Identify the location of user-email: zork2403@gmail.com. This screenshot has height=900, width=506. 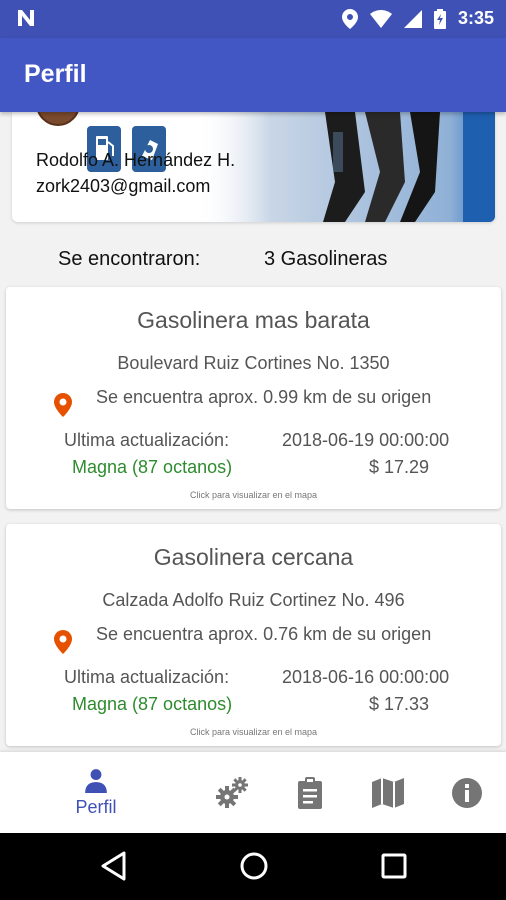
(123, 186).